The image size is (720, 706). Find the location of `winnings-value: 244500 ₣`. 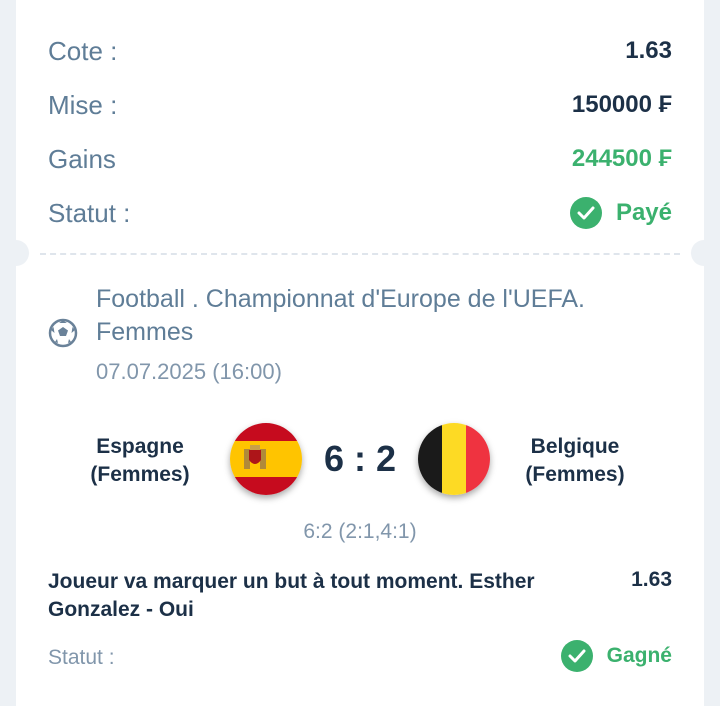

winnings-value: 244500 ₣ is located at coordinates (621, 158).